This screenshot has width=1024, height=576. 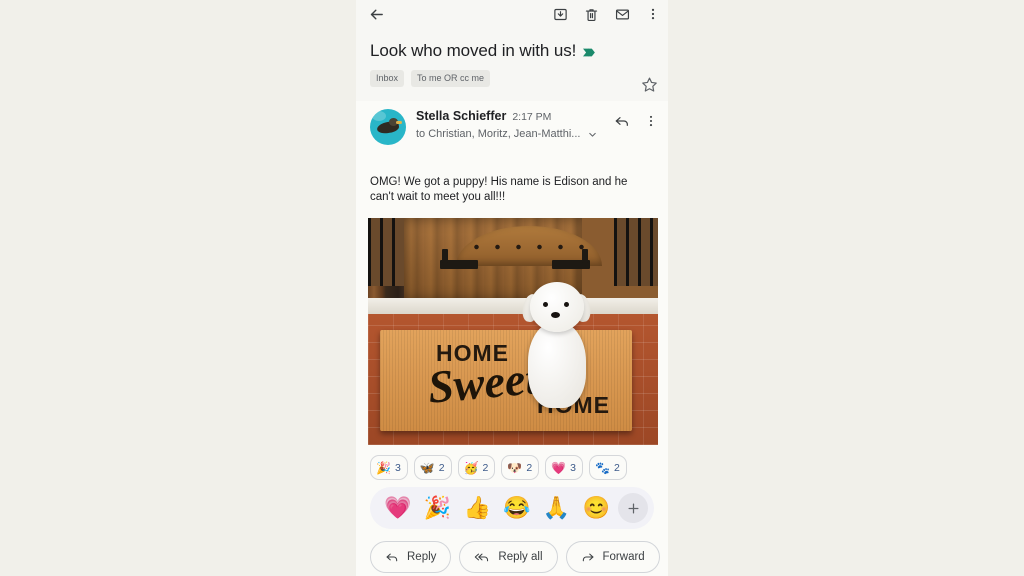 I want to click on forward-arrow-icon, so click(x=588, y=557).